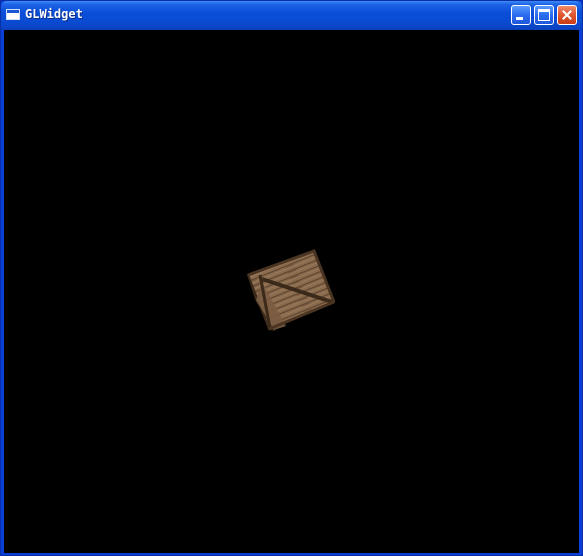 This screenshot has height=556, width=583. What do you see at coordinates (521, 15) in the screenshot?
I see `minimize-button` at bounding box center [521, 15].